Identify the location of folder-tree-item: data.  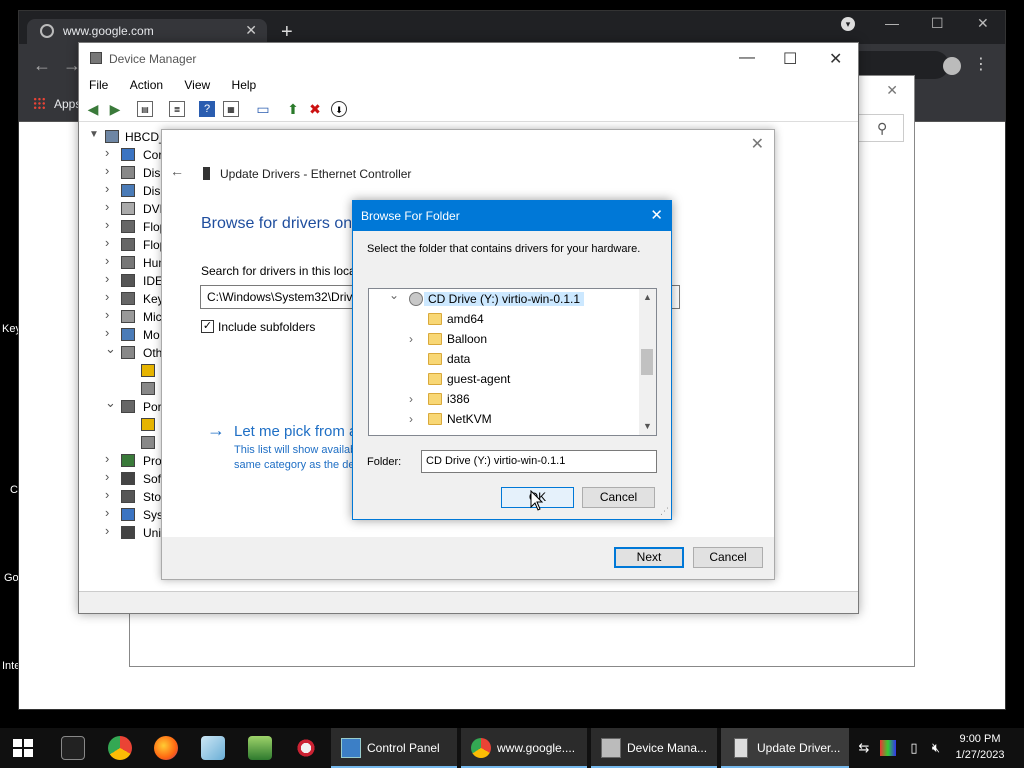
(504, 359).